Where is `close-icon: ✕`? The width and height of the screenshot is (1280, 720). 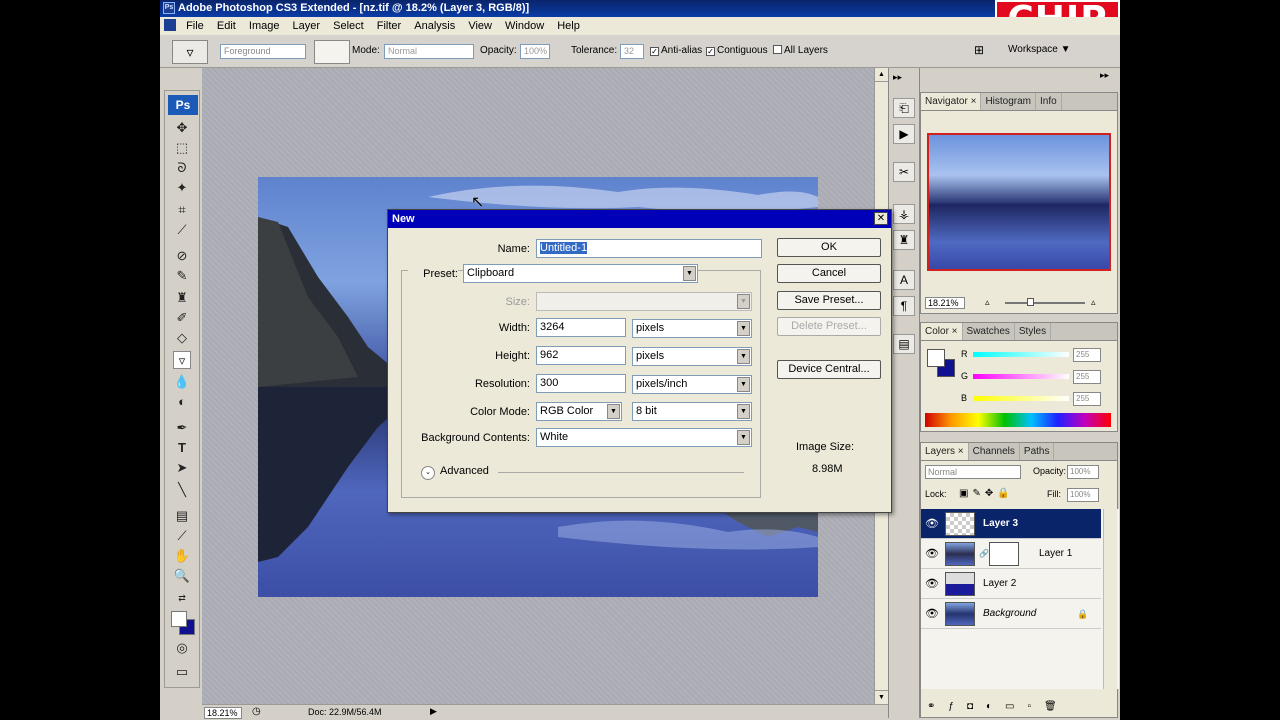
close-icon: ✕ is located at coordinates (881, 218).